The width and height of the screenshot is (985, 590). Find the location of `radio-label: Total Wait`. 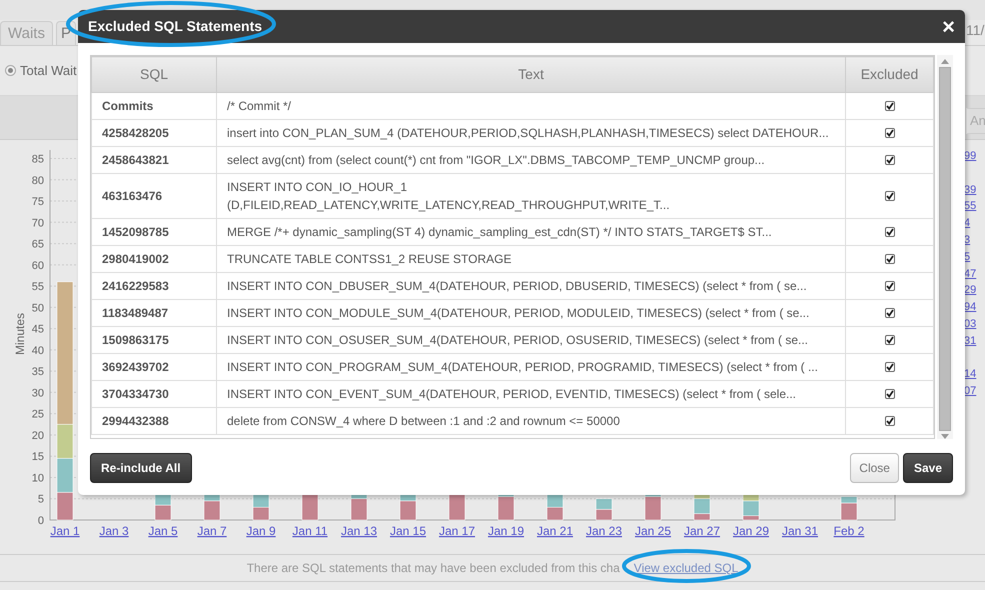

radio-label: Total Wait is located at coordinates (48, 71).